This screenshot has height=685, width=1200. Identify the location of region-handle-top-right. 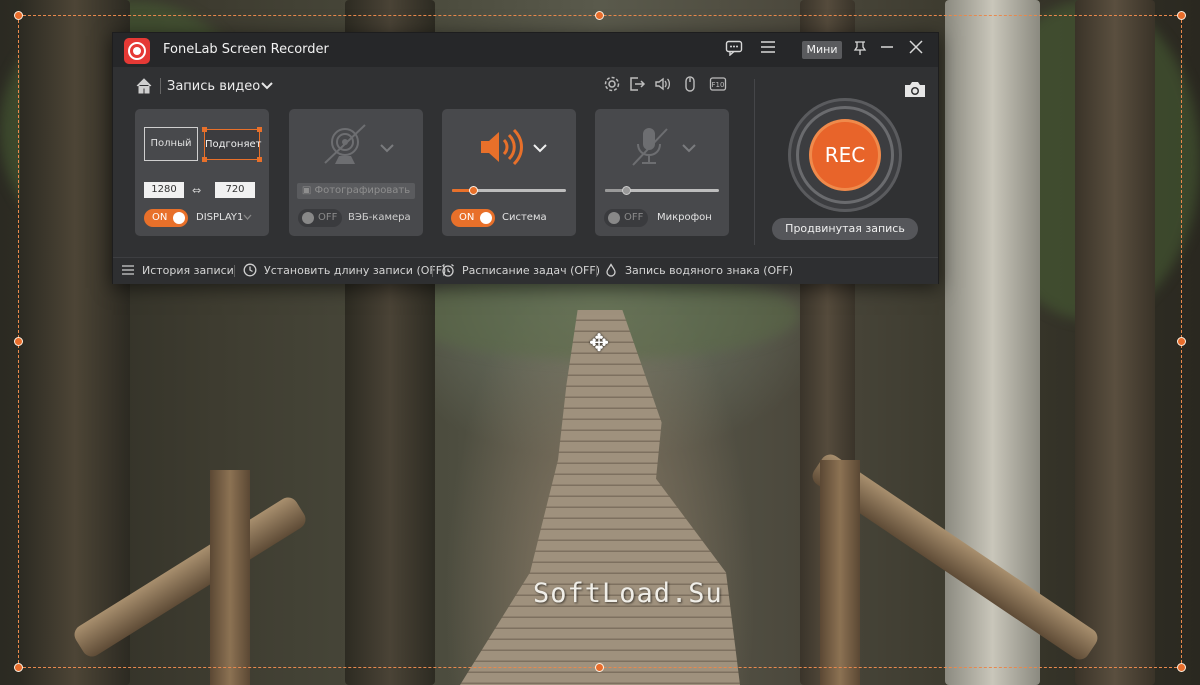
(1181, 15).